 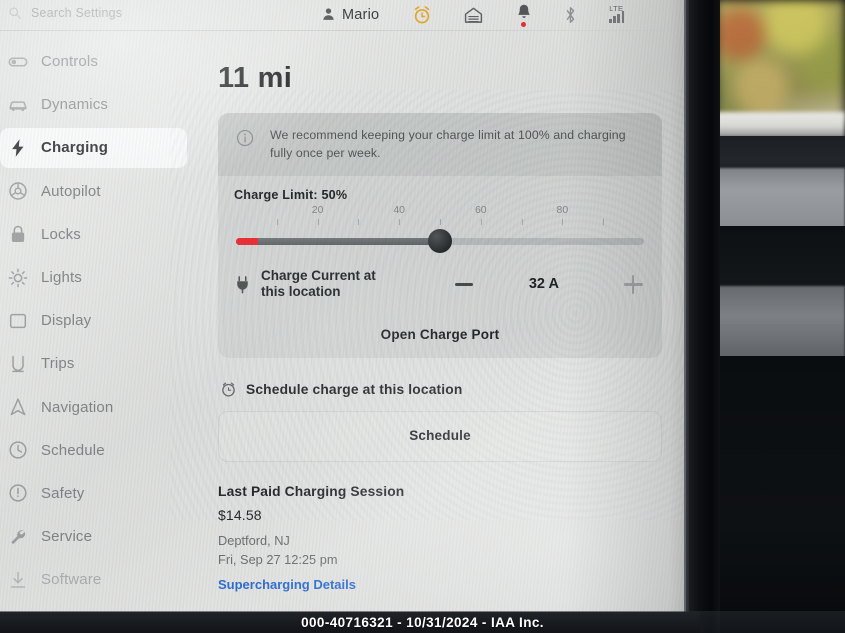 I want to click on door-trim-upper, so click(x=780, y=198).